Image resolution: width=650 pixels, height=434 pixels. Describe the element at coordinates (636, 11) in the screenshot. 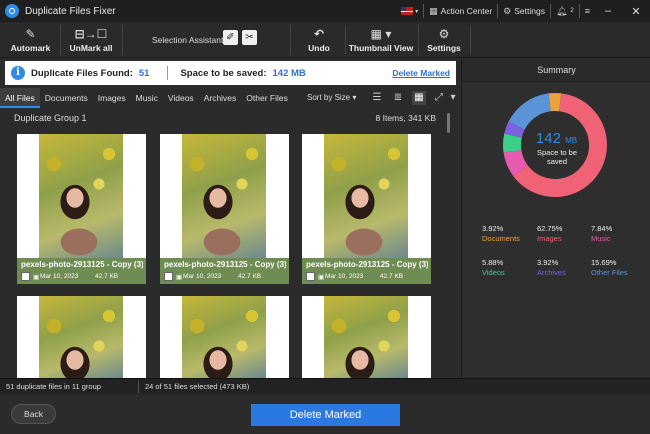

I see `close-button: ✕` at that location.